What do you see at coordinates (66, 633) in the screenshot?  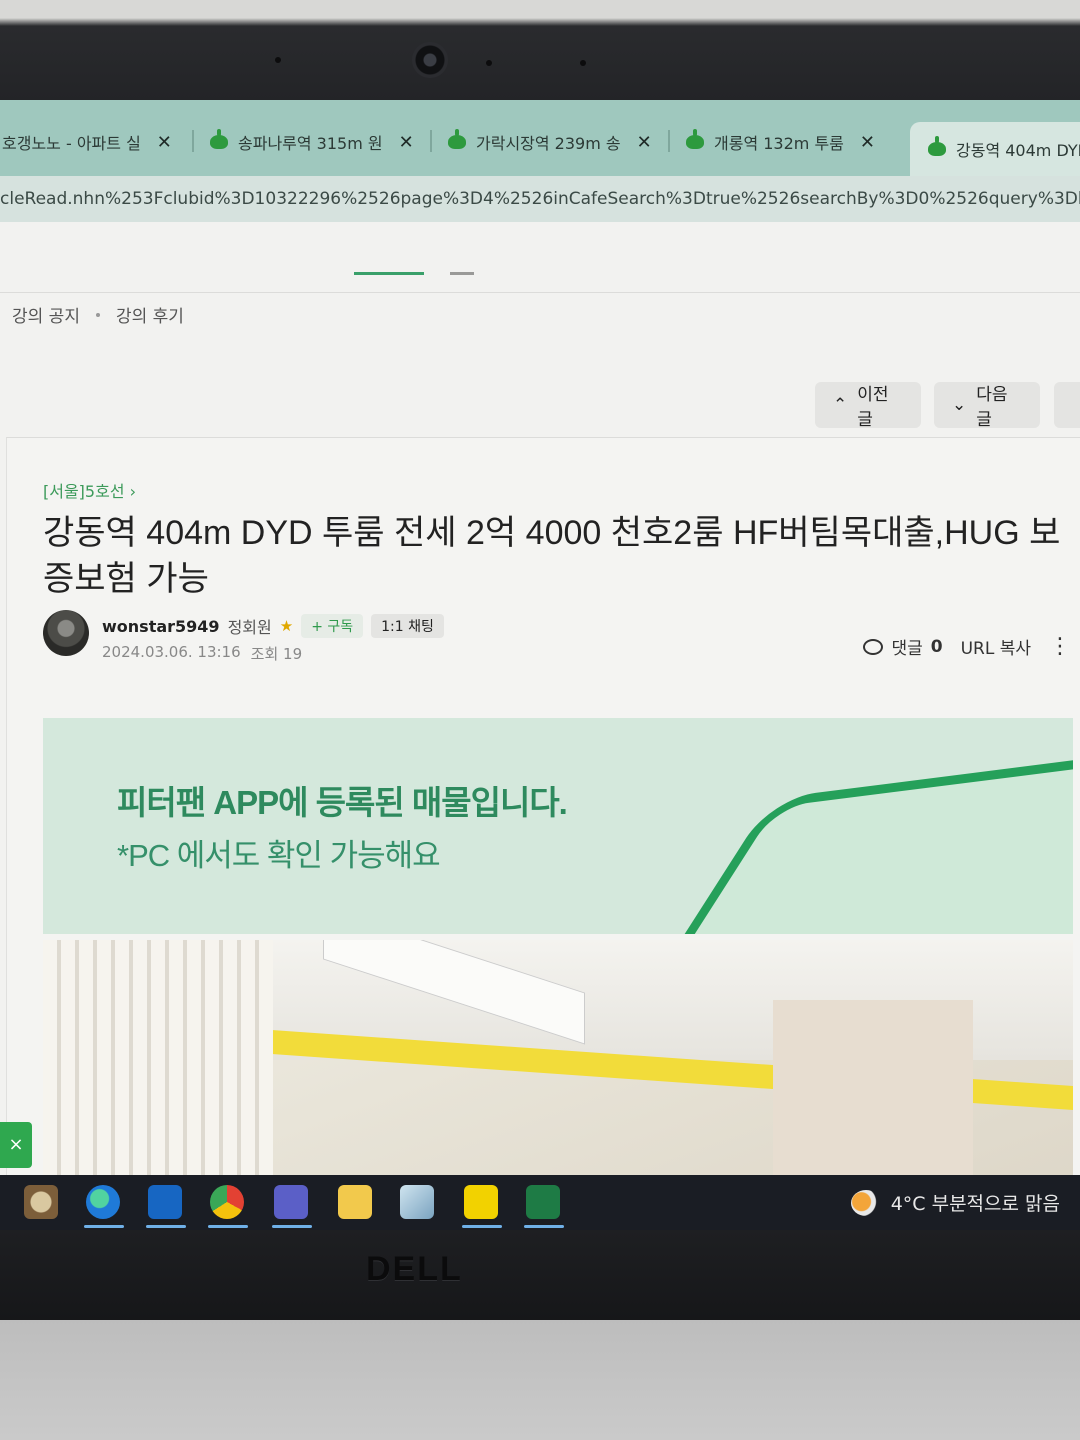 I see `avatar` at bounding box center [66, 633].